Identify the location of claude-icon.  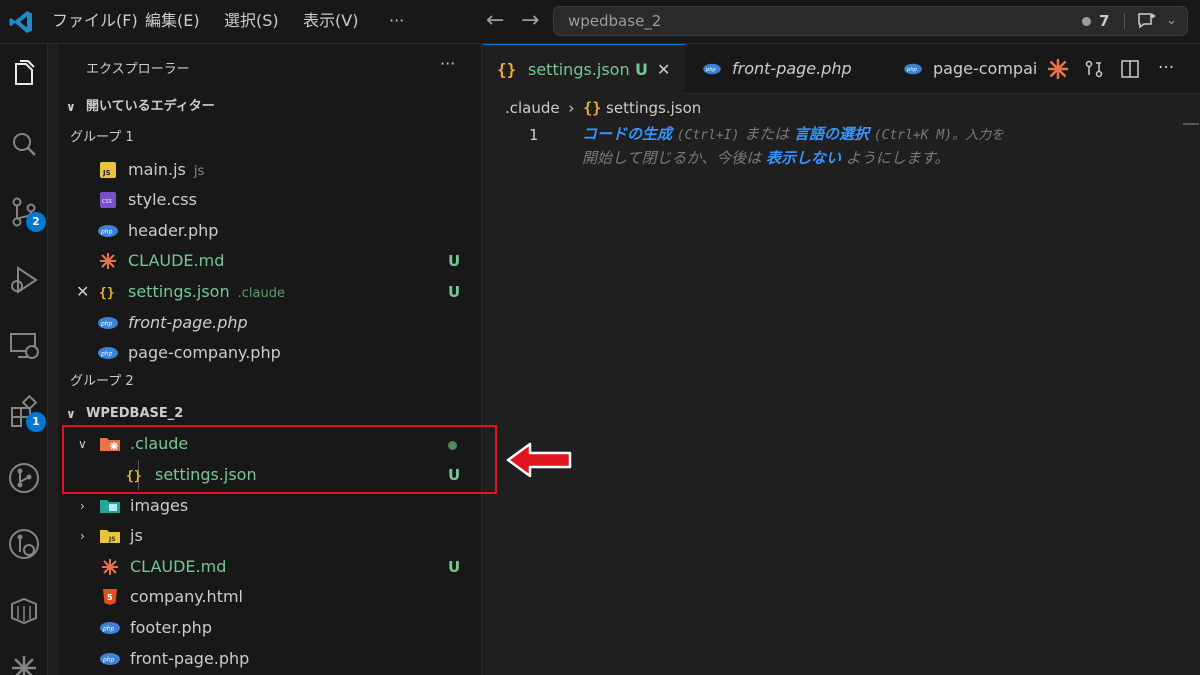
(24, 662).